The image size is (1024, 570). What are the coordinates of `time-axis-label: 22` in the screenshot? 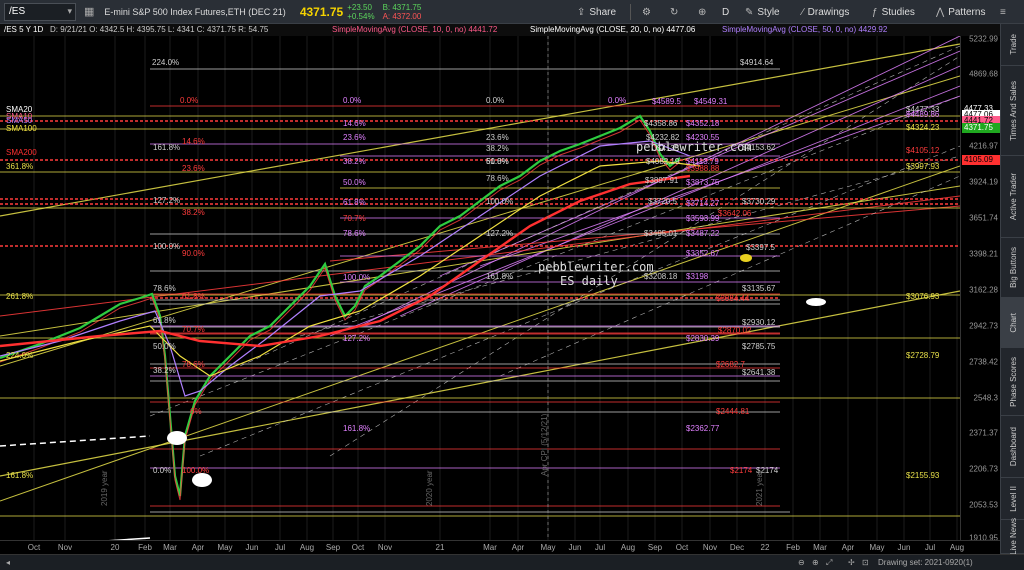 It's located at (765, 547).